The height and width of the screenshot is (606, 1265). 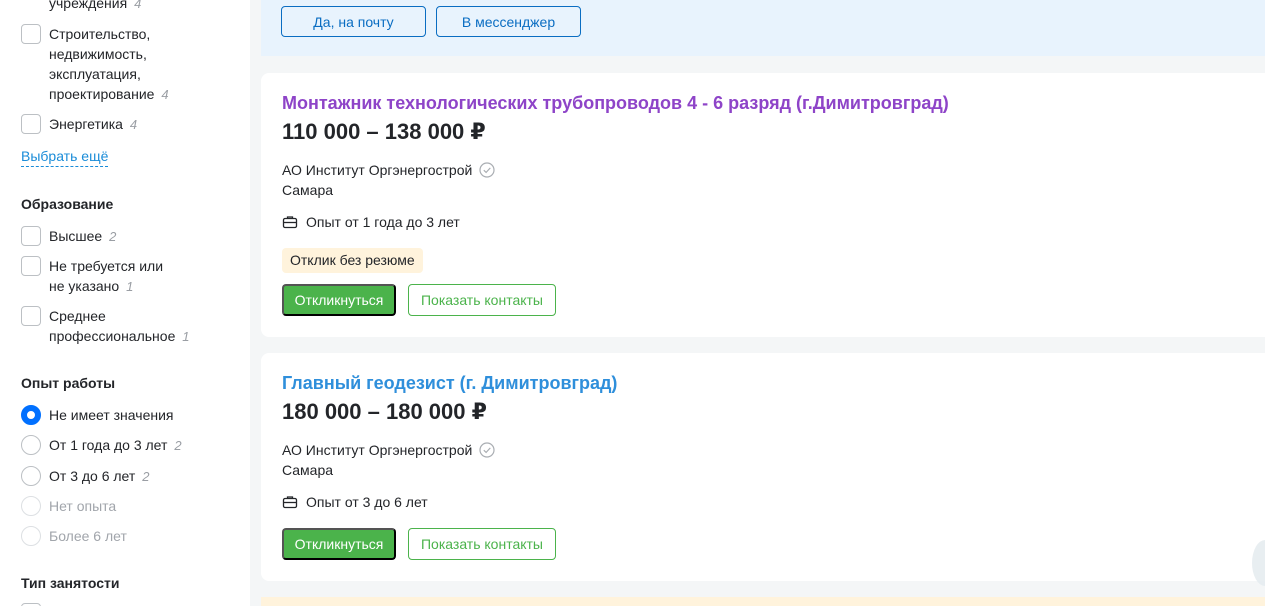 I want to click on filter-label: Высшее, so click(x=76, y=236).